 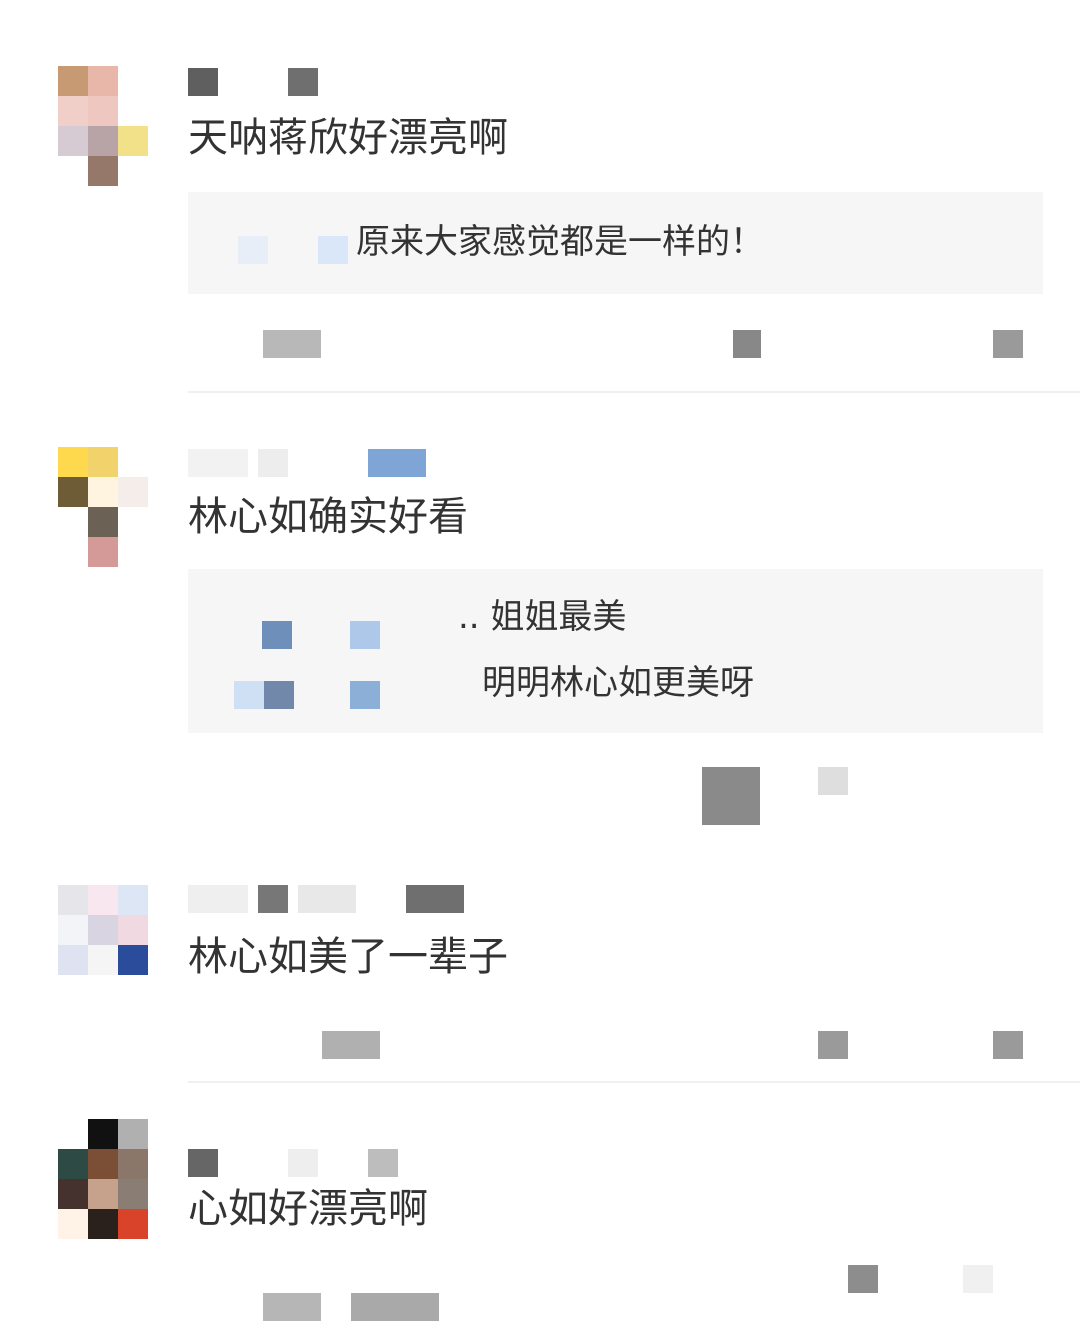 What do you see at coordinates (308, 1209) in the screenshot?
I see `comment-text: 心如好漂亮啊` at bounding box center [308, 1209].